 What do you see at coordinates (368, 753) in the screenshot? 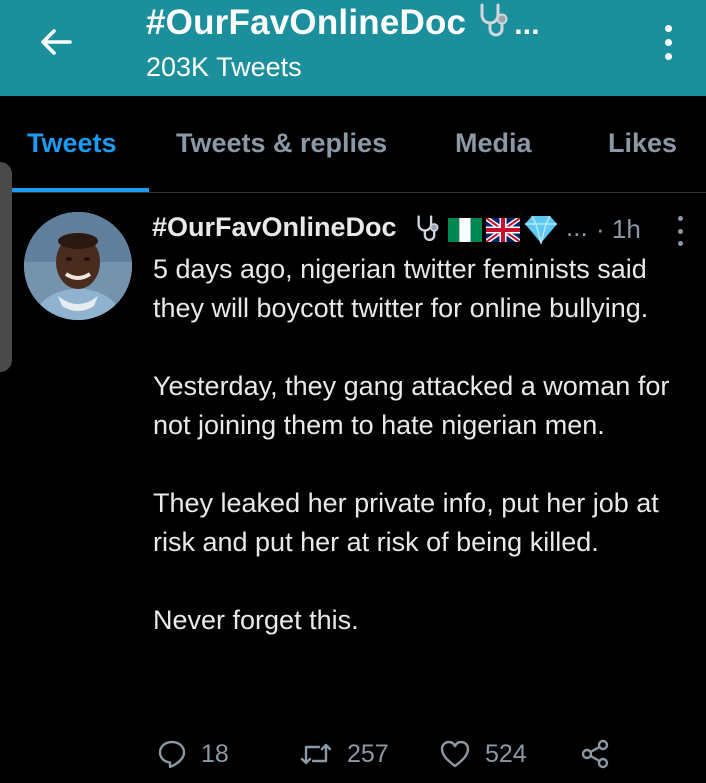
I see `retweet-count: 257` at bounding box center [368, 753].